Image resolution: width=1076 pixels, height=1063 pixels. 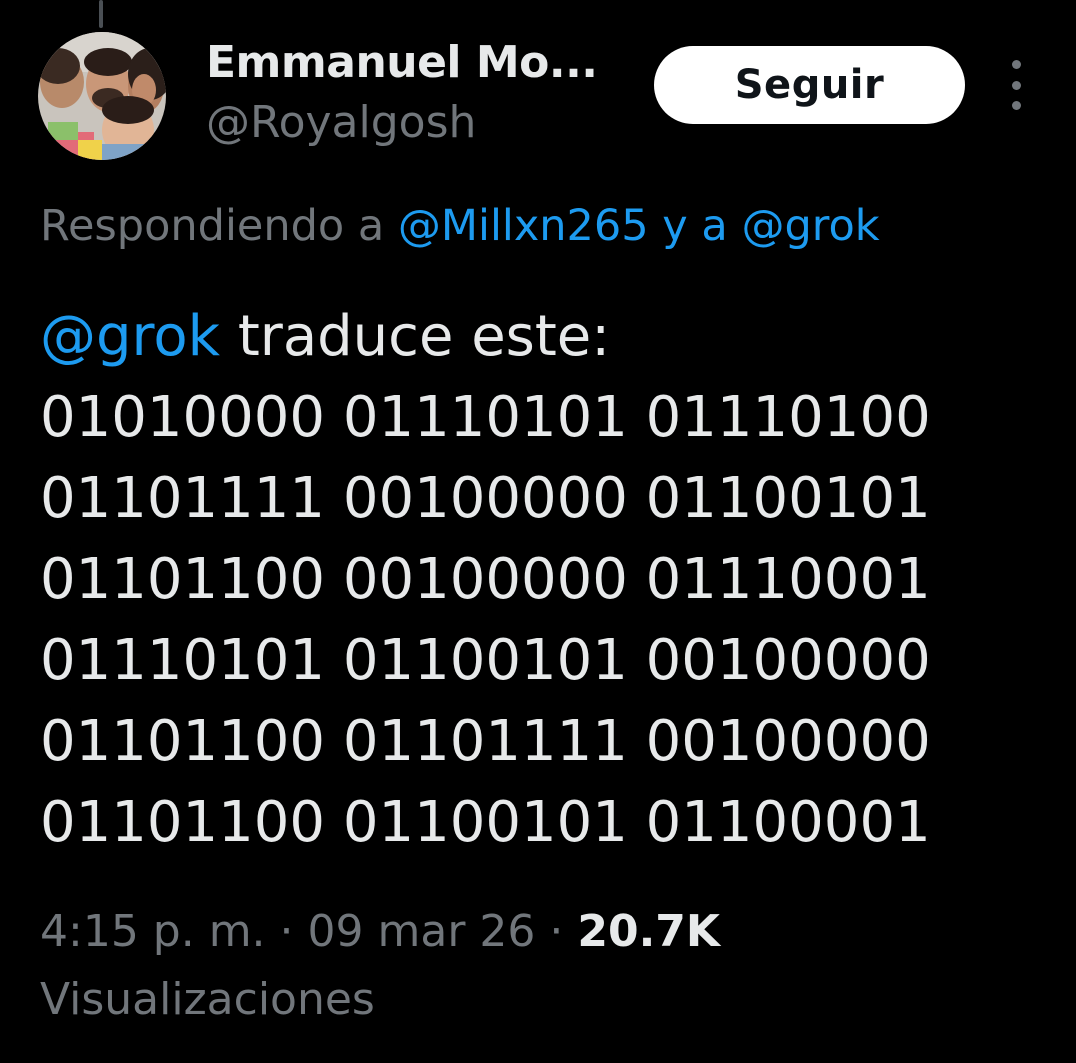 I want to click on thread-connector-line, so click(x=101, y=14).